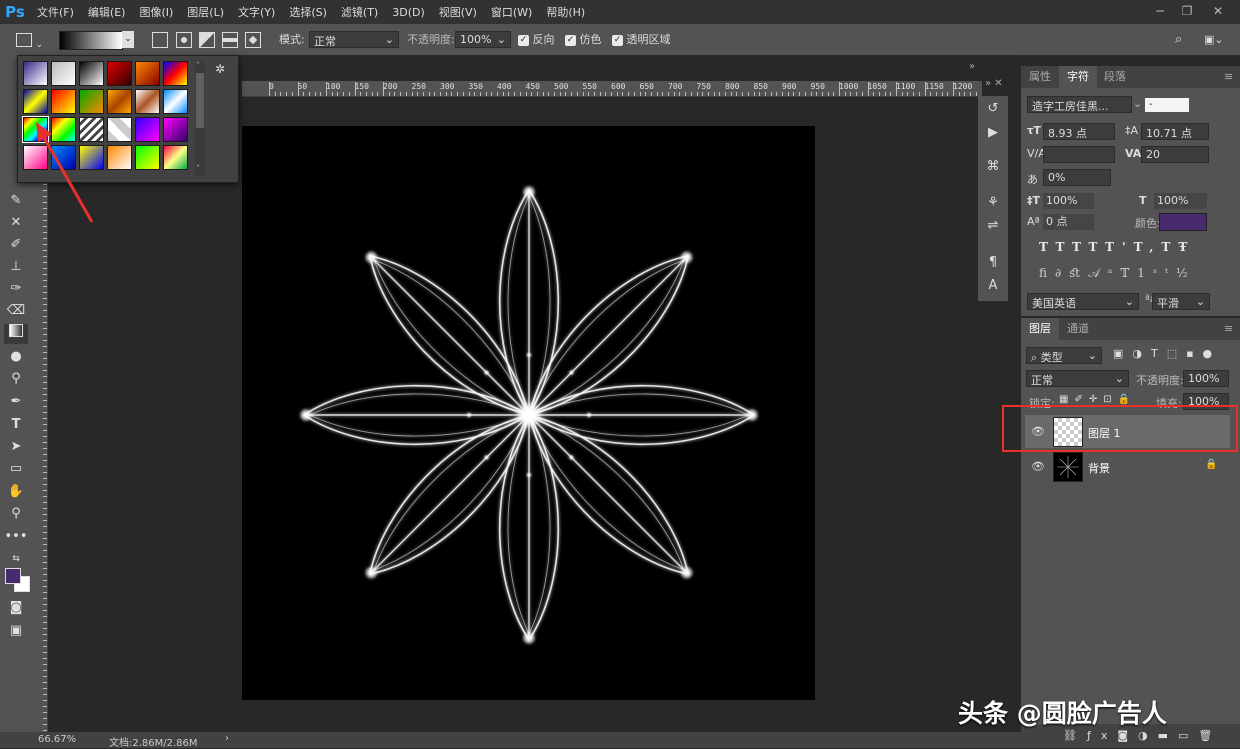 The image size is (1240, 749). What do you see at coordinates (230, 40) in the screenshot?
I see `reflected-gradient-icon` at bounding box center [230, 40].